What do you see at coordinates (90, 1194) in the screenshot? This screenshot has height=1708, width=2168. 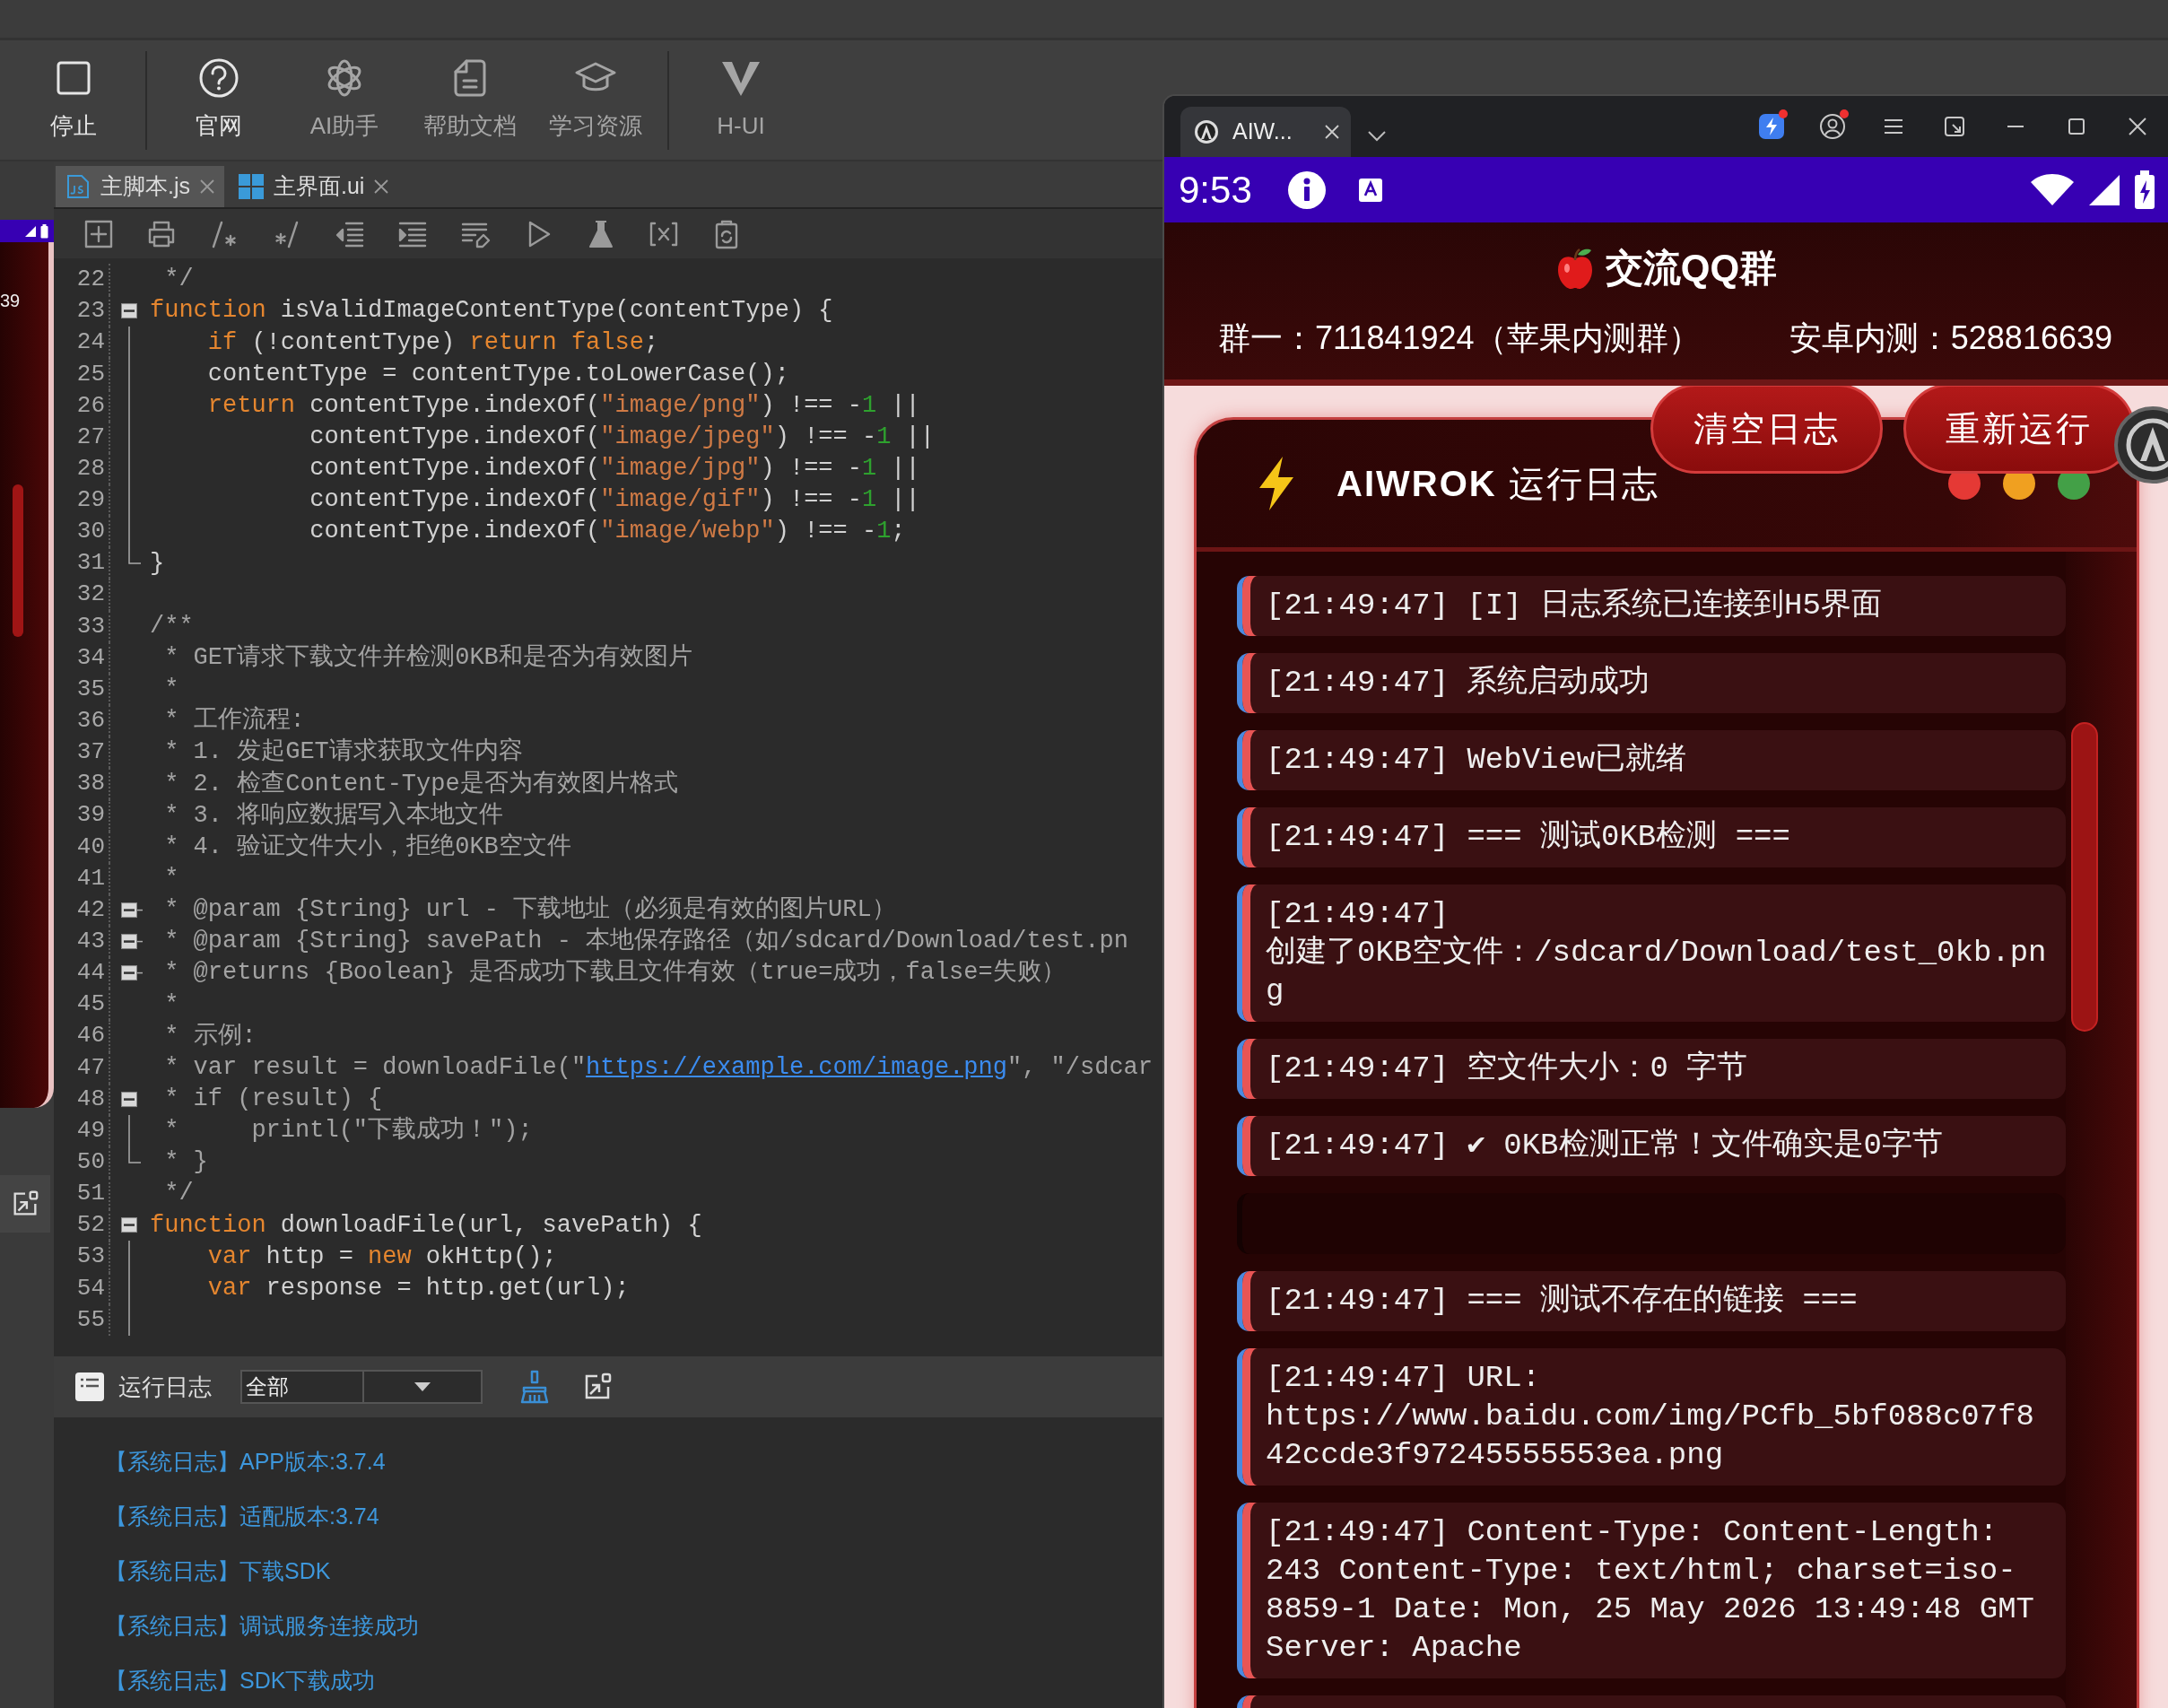 I see `line-number: 51` at bounding box center [90, 1194].